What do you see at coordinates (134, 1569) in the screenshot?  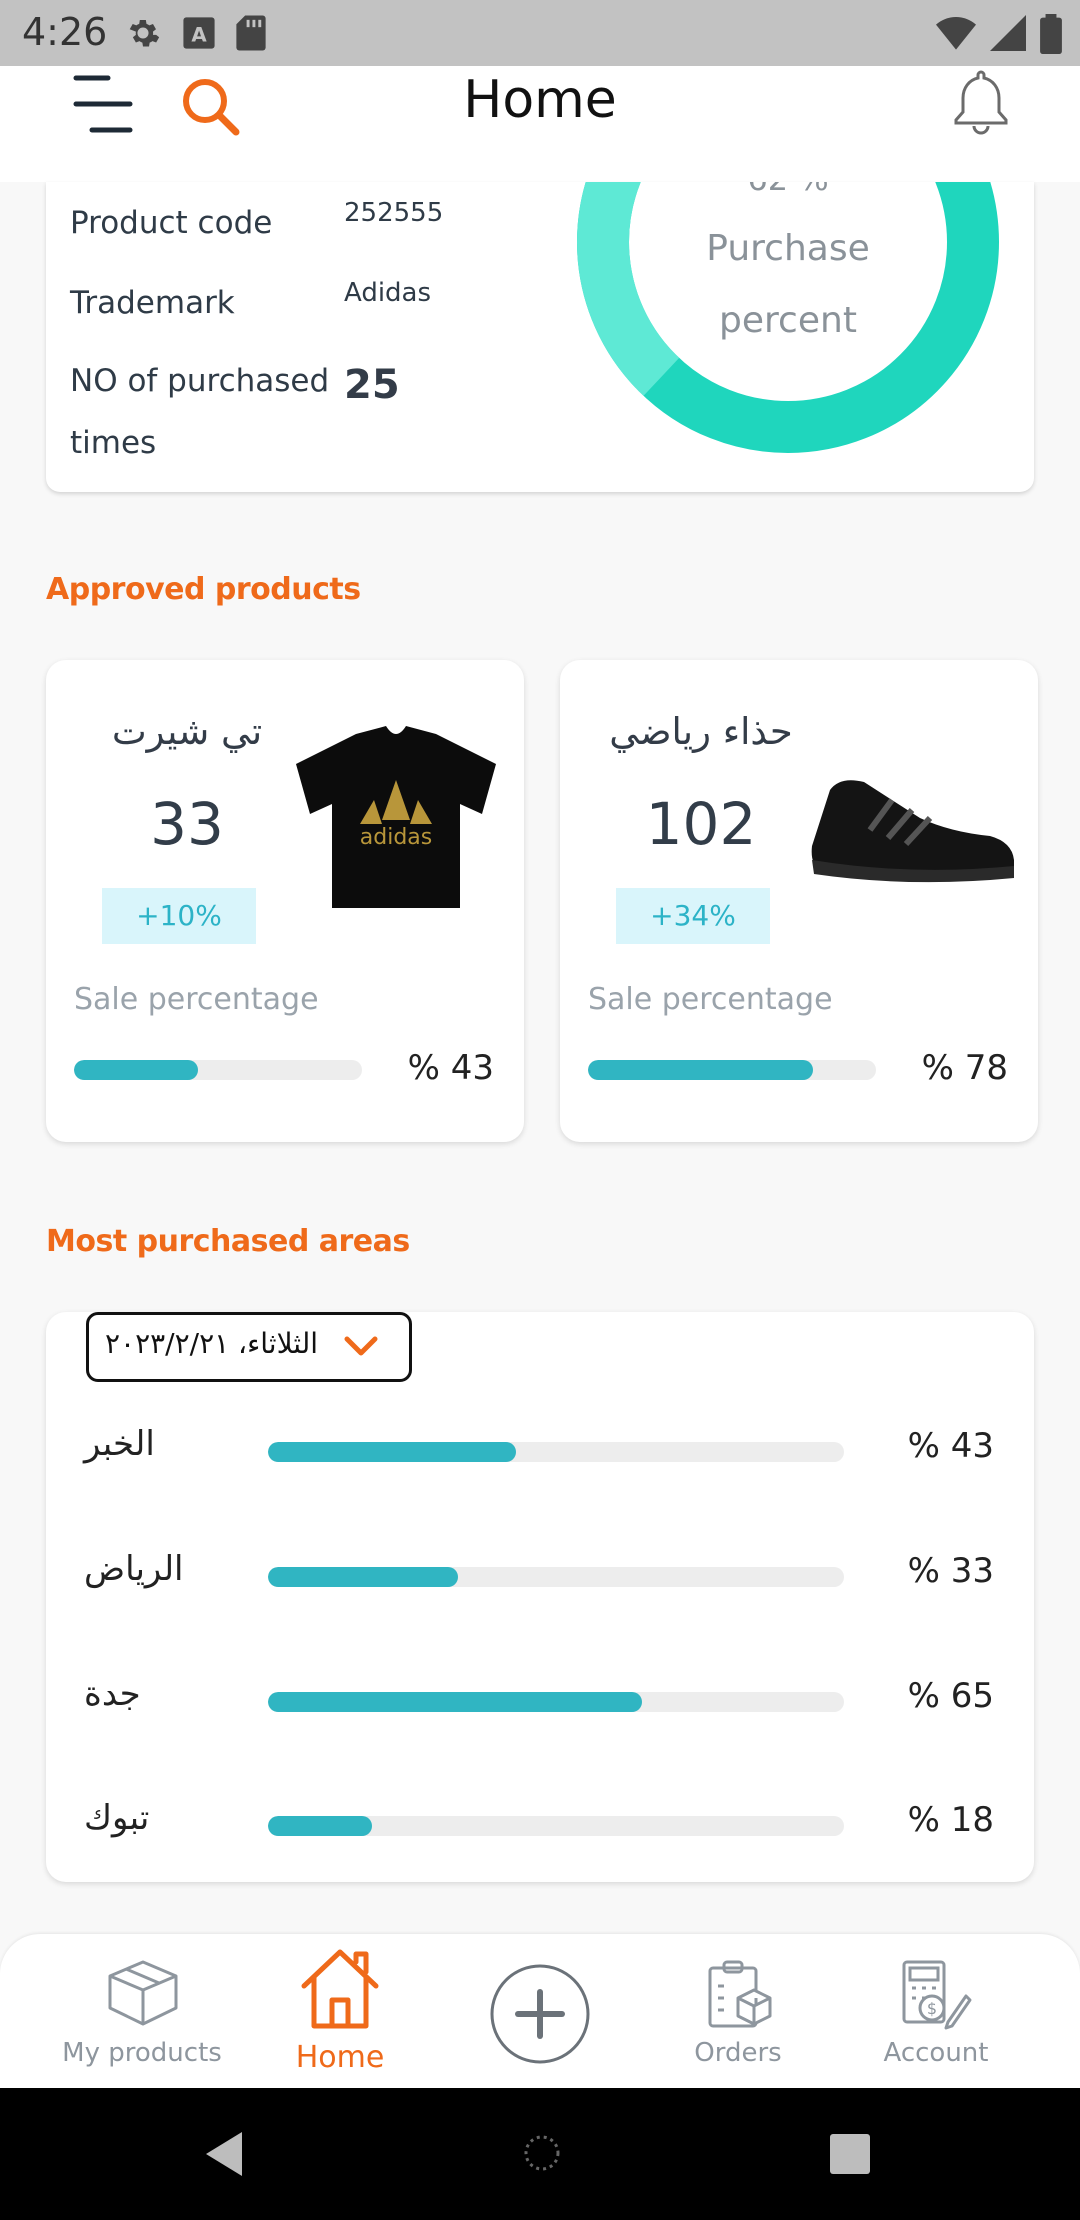 I see `area-name: الرياض` at bounding box center [134, 1569].